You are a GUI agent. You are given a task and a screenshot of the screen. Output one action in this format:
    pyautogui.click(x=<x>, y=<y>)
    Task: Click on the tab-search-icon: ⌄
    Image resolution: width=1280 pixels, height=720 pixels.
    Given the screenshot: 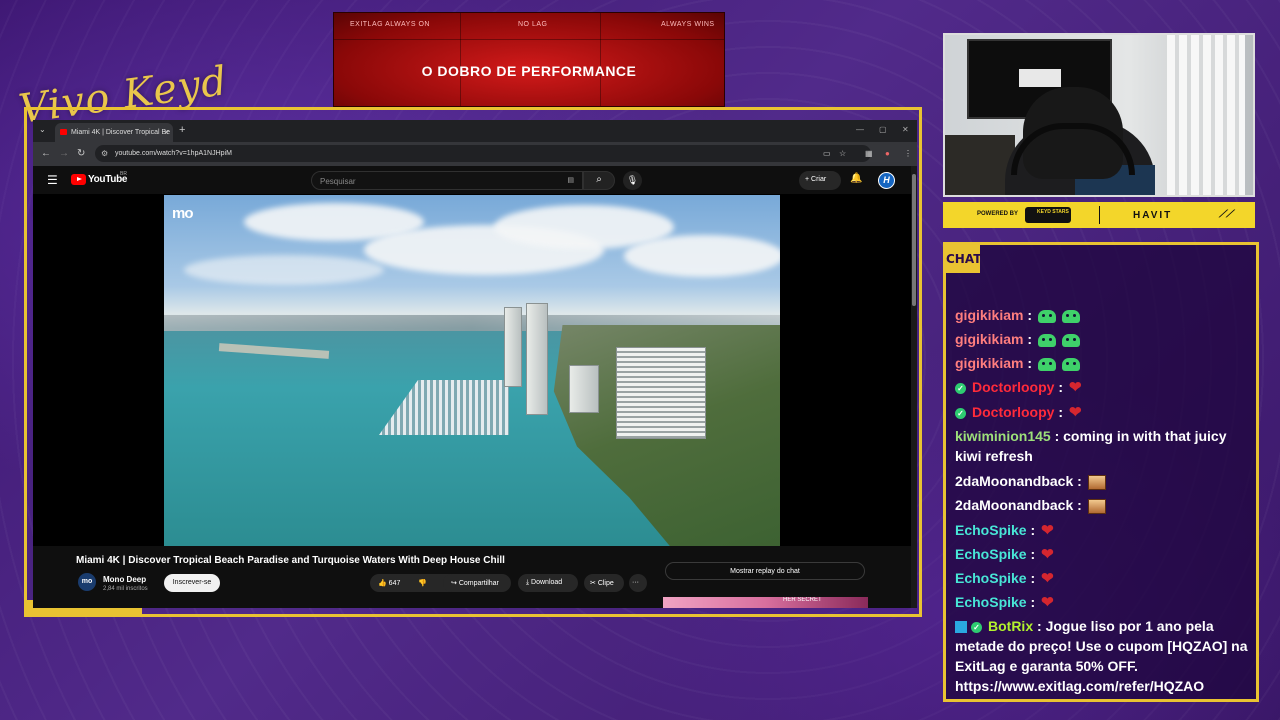 What is the action you would take?
    pyautogui.click(x=42, y=129)
    